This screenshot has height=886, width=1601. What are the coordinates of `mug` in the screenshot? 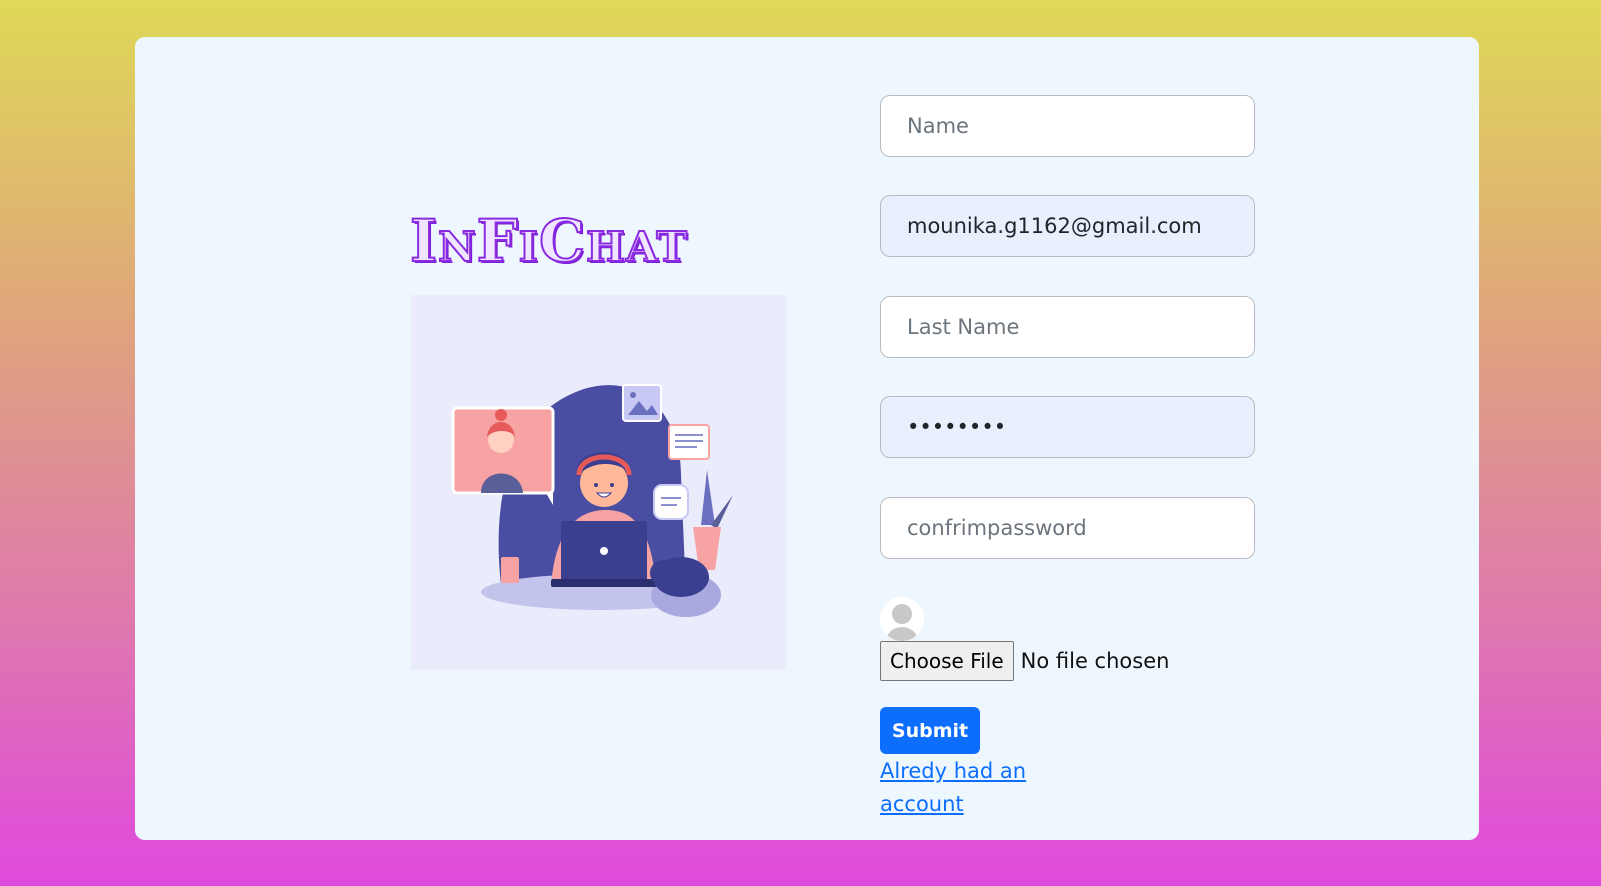 It's located at (510, 570).